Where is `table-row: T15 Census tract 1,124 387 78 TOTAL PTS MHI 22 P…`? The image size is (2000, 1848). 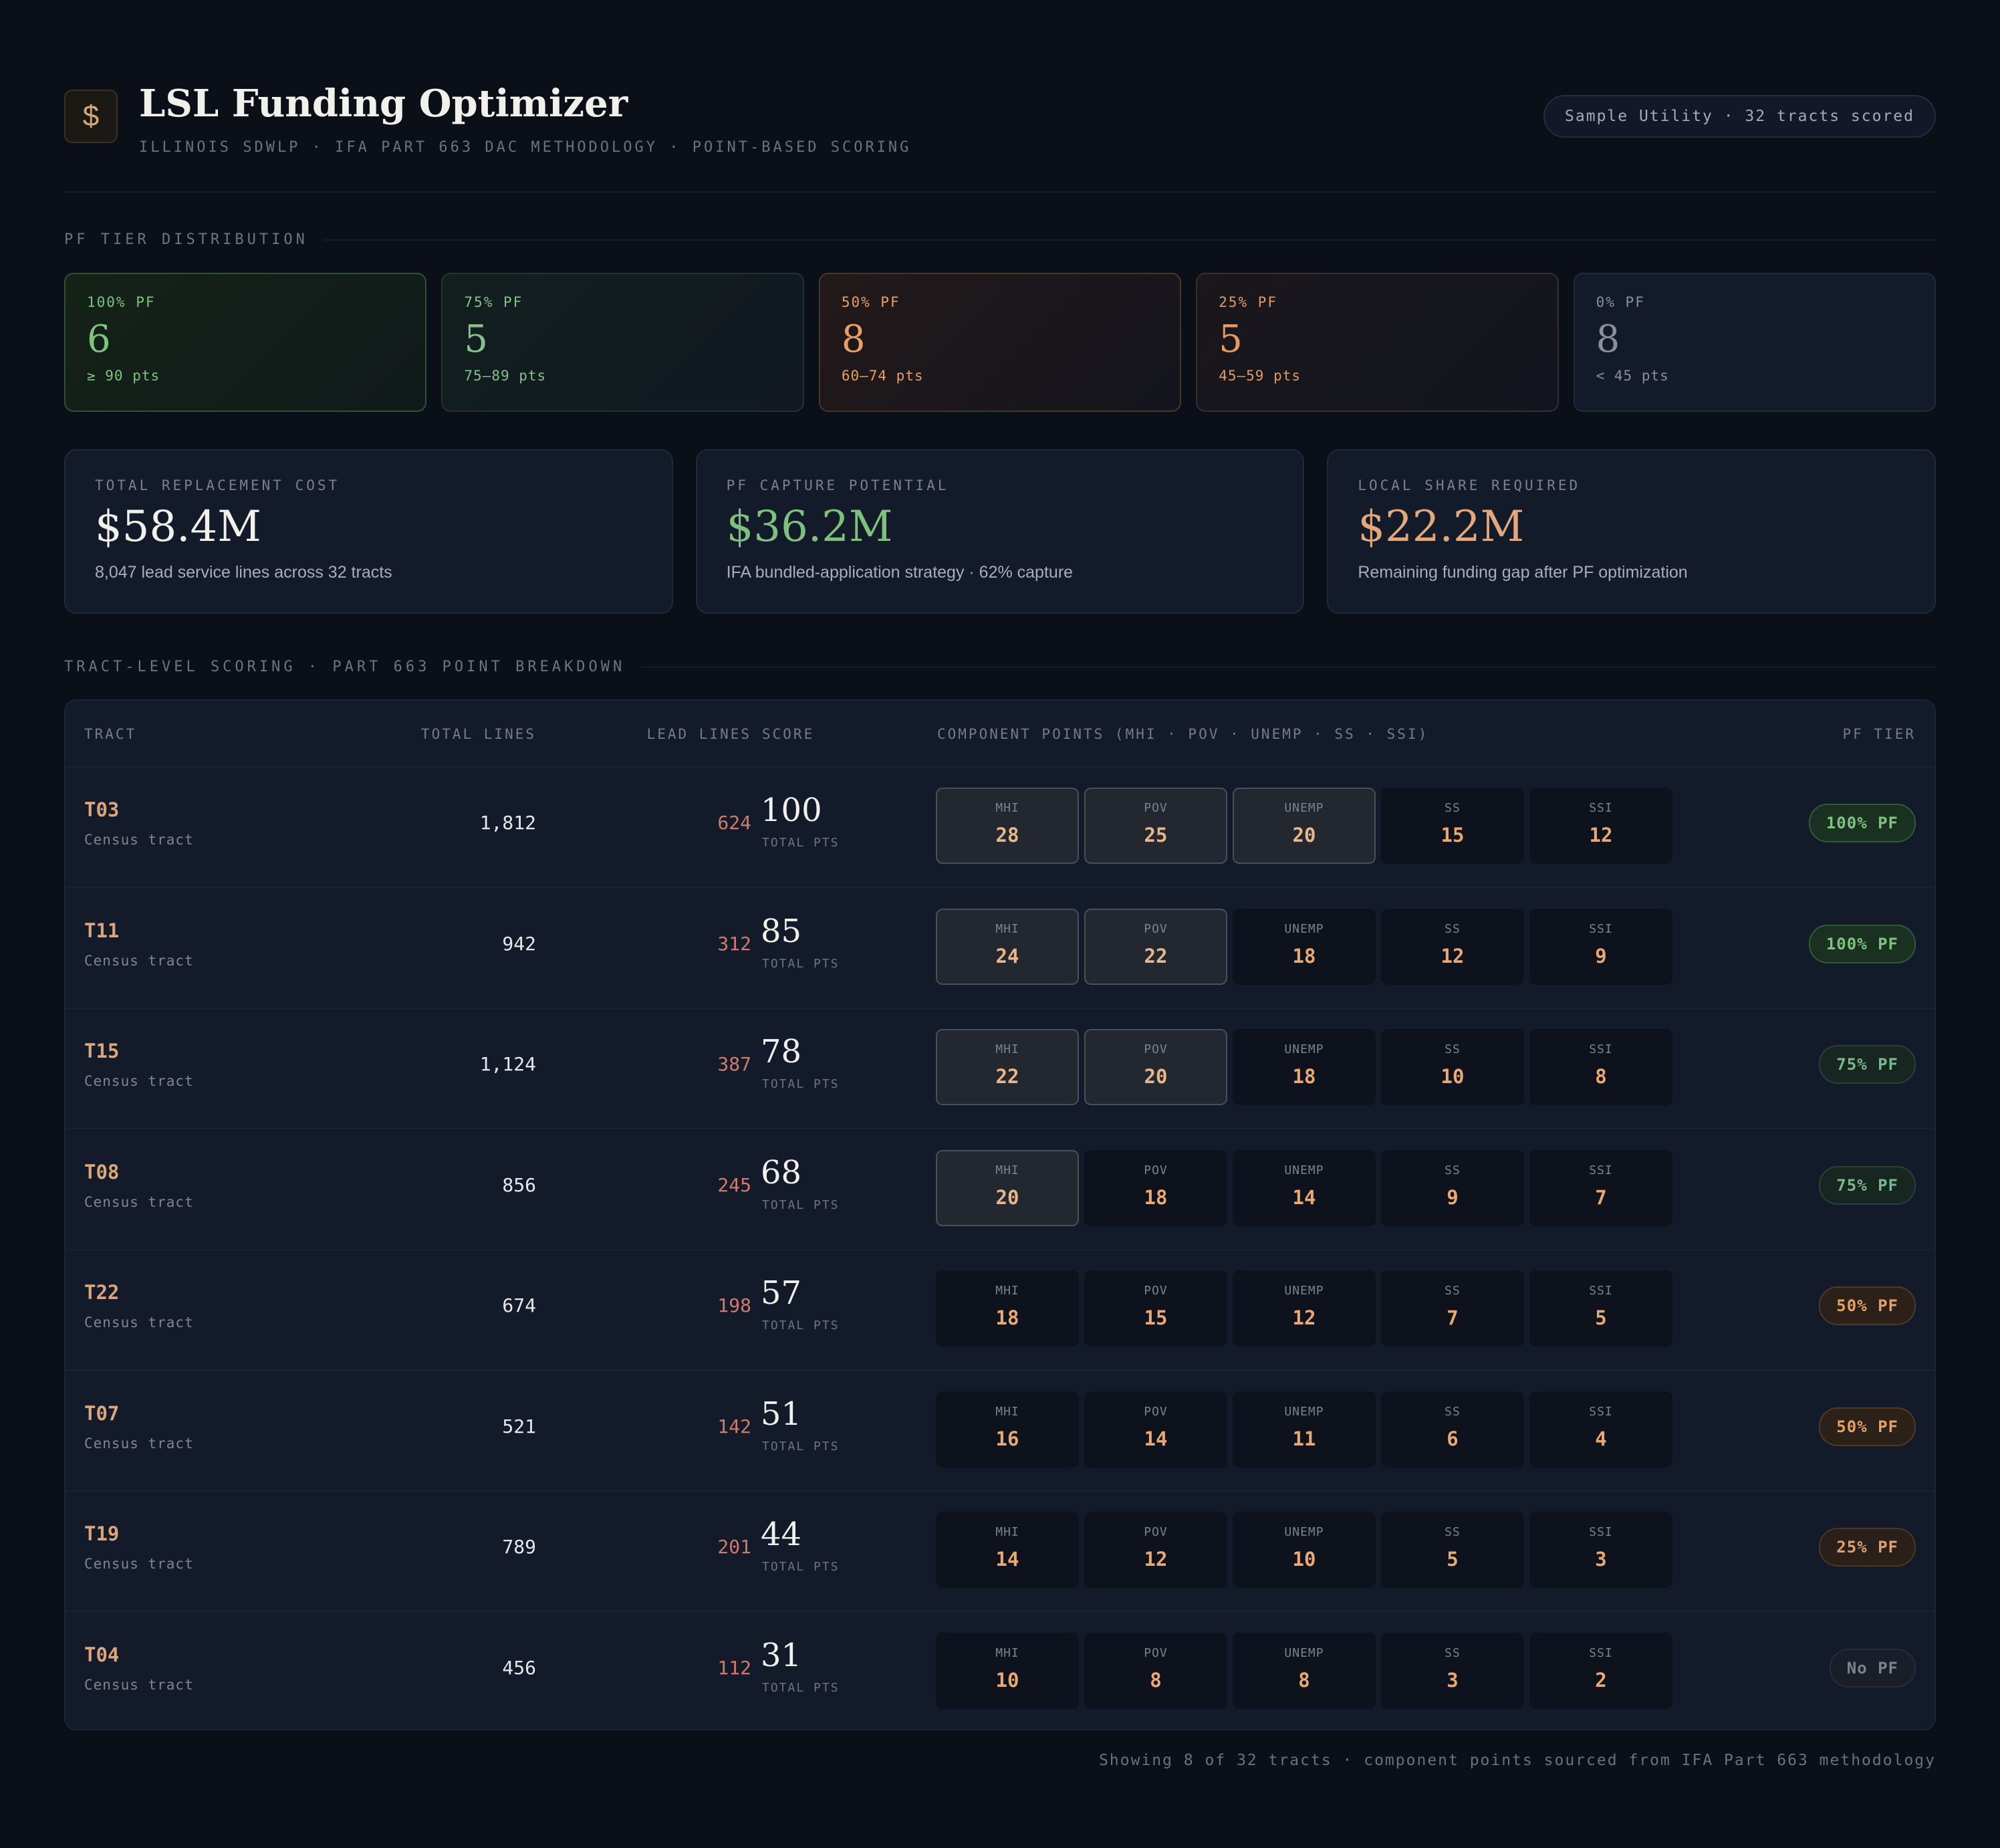 table-row: T15 Census tract 1,124 387 78 TOTAL PTS MHI 22 P… is located at coordinates (1000, 1068).